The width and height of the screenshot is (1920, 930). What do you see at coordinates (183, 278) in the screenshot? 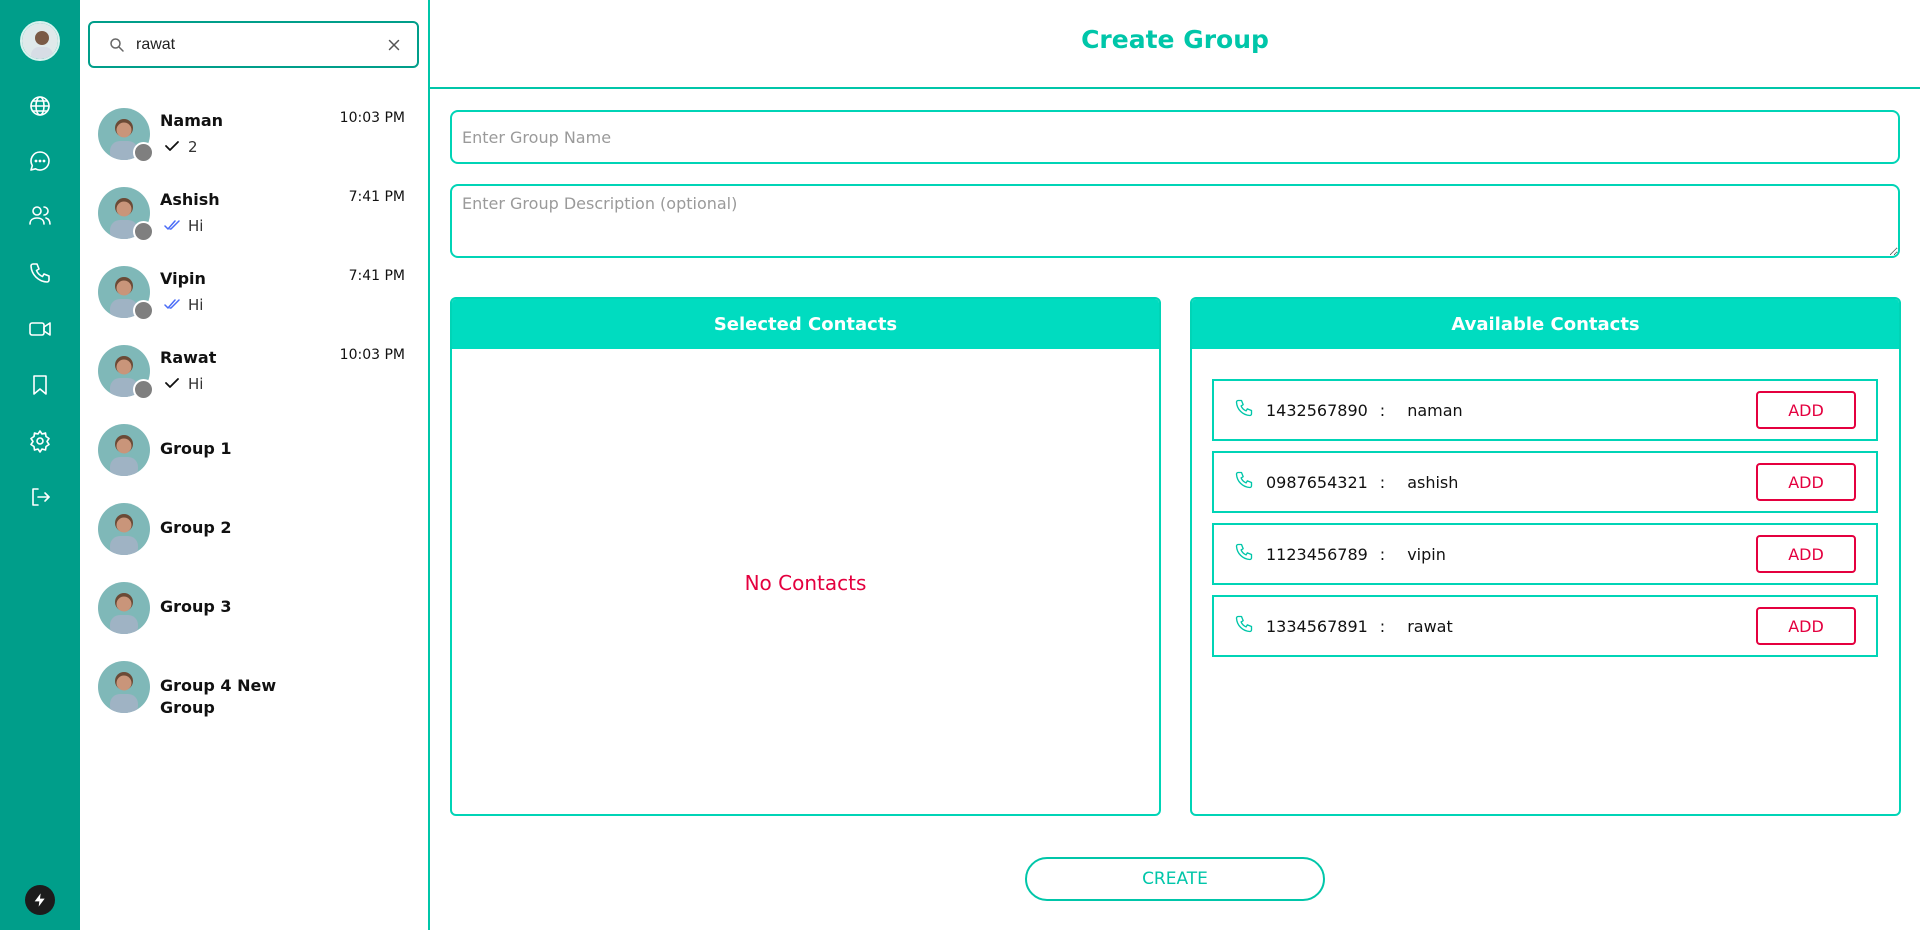
I see `chat-name: Vipin` at bounding box center [183, 278].